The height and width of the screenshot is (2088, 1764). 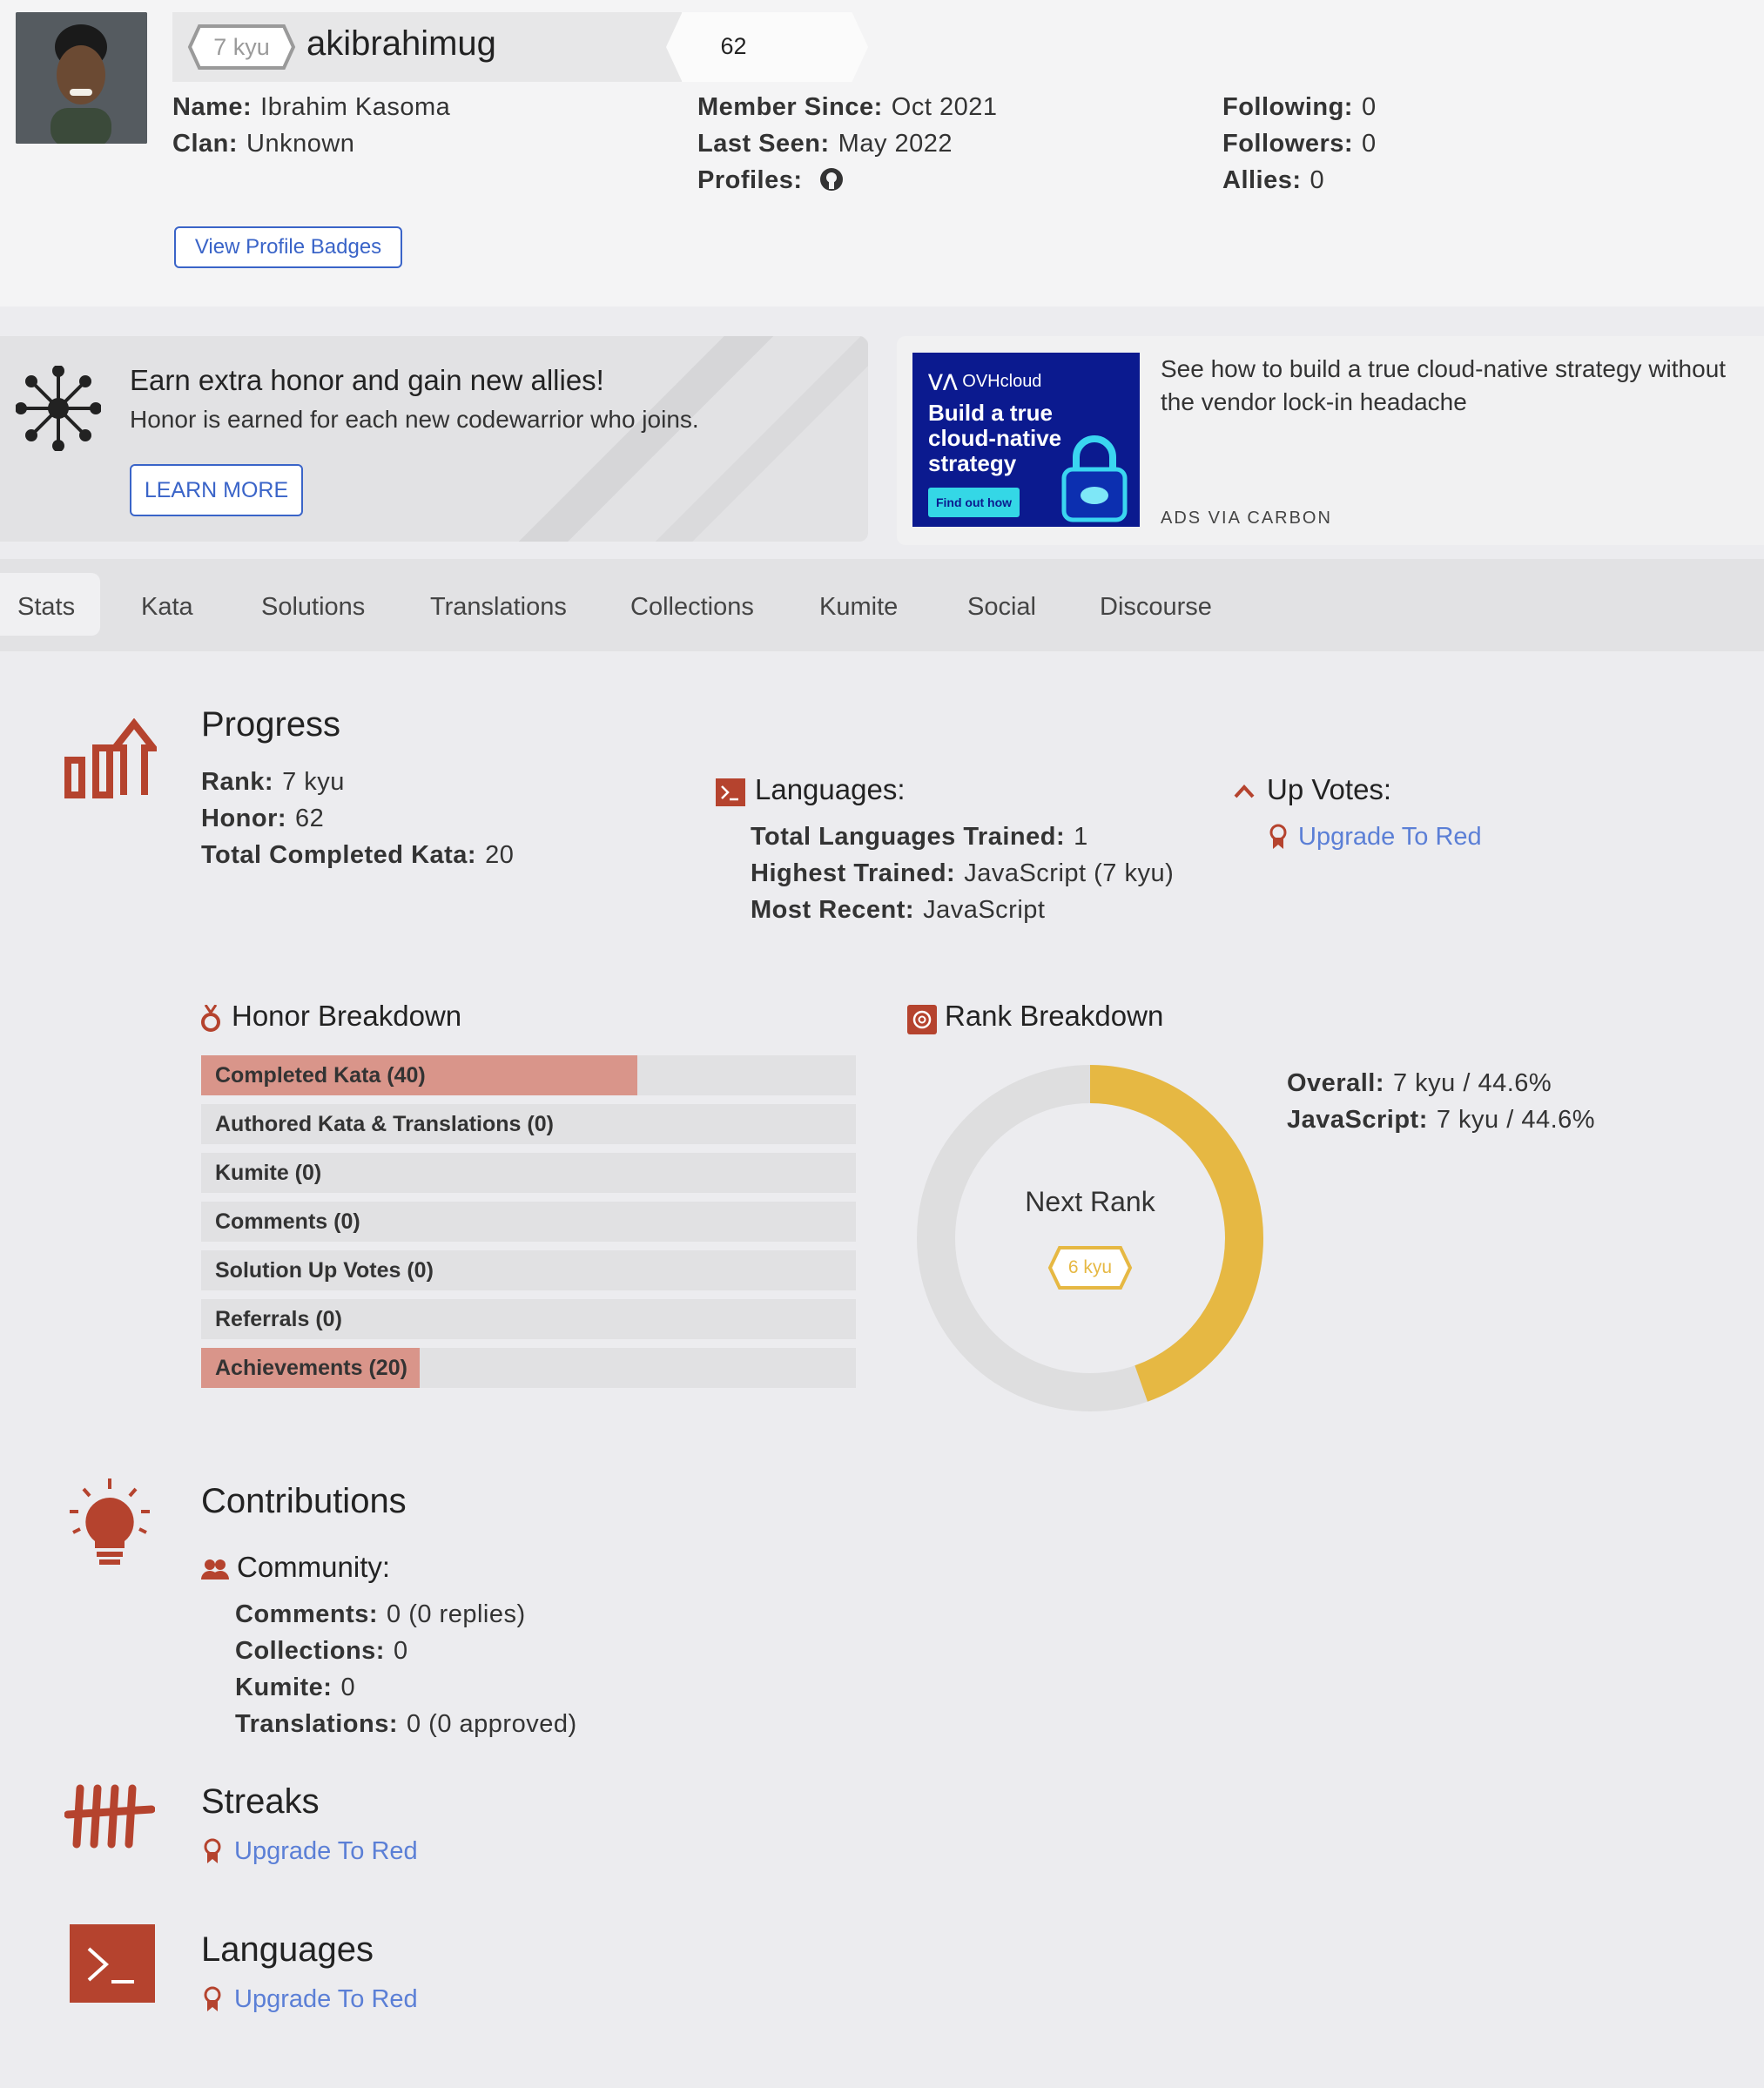 I want to click on javascript-rank-label: JavaScript:, so click(x=1357, y=1120).